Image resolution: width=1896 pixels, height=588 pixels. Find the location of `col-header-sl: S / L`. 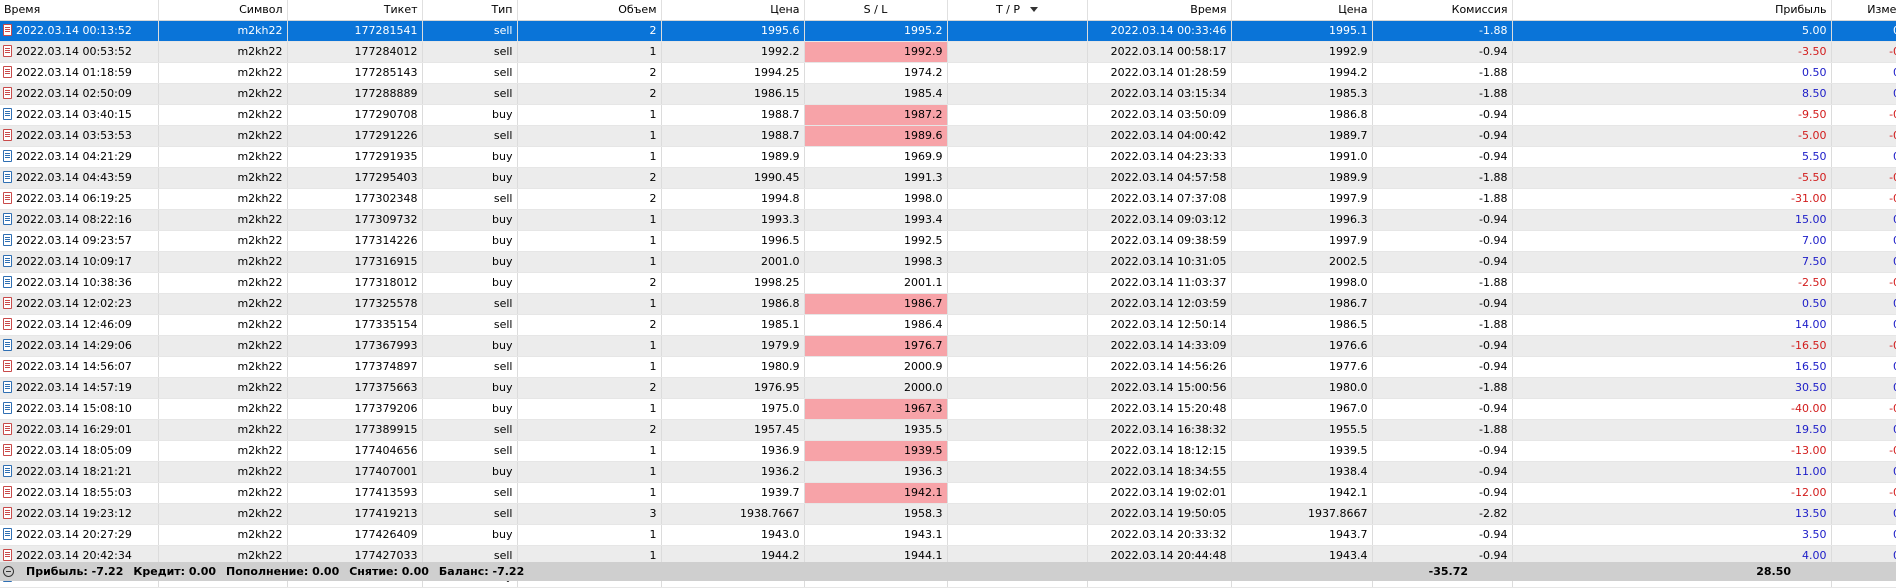

col-header-sl: S / L is located at coordinates (876, 10).